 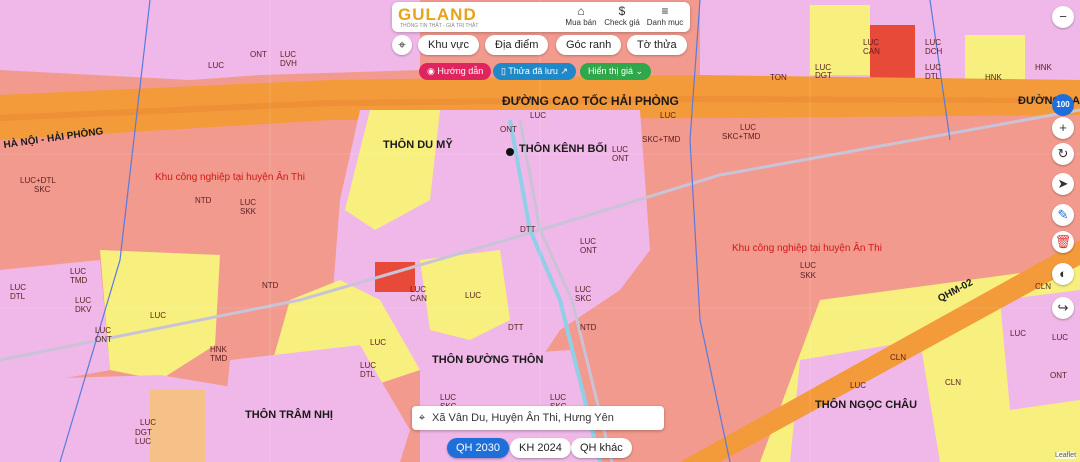 What do you see at coordinates (437, 15) in the screenshot?
I see `logo: GULAND` at bounding box center [437, 15].